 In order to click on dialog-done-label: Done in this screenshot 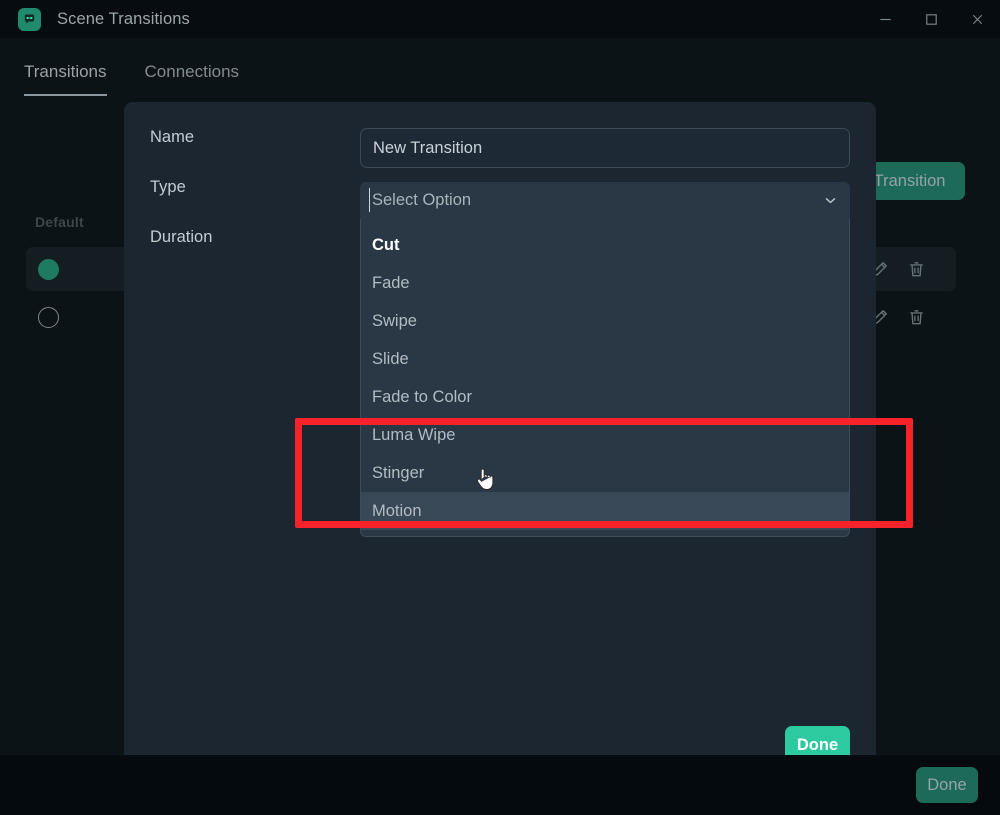, I will do `click(817, 745)`.